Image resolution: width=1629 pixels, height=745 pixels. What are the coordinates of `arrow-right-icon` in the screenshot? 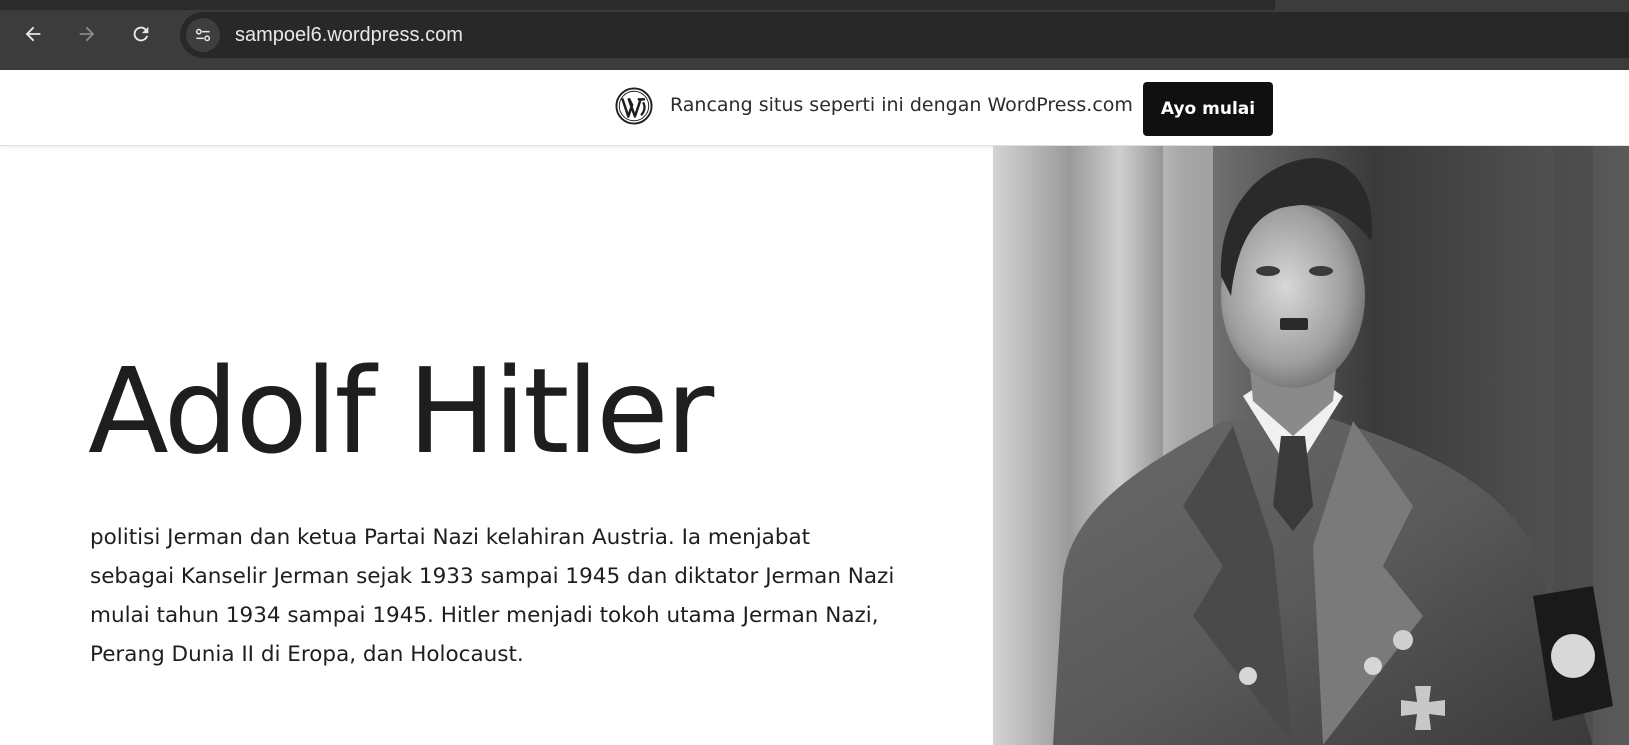 It's located at (87, 34).